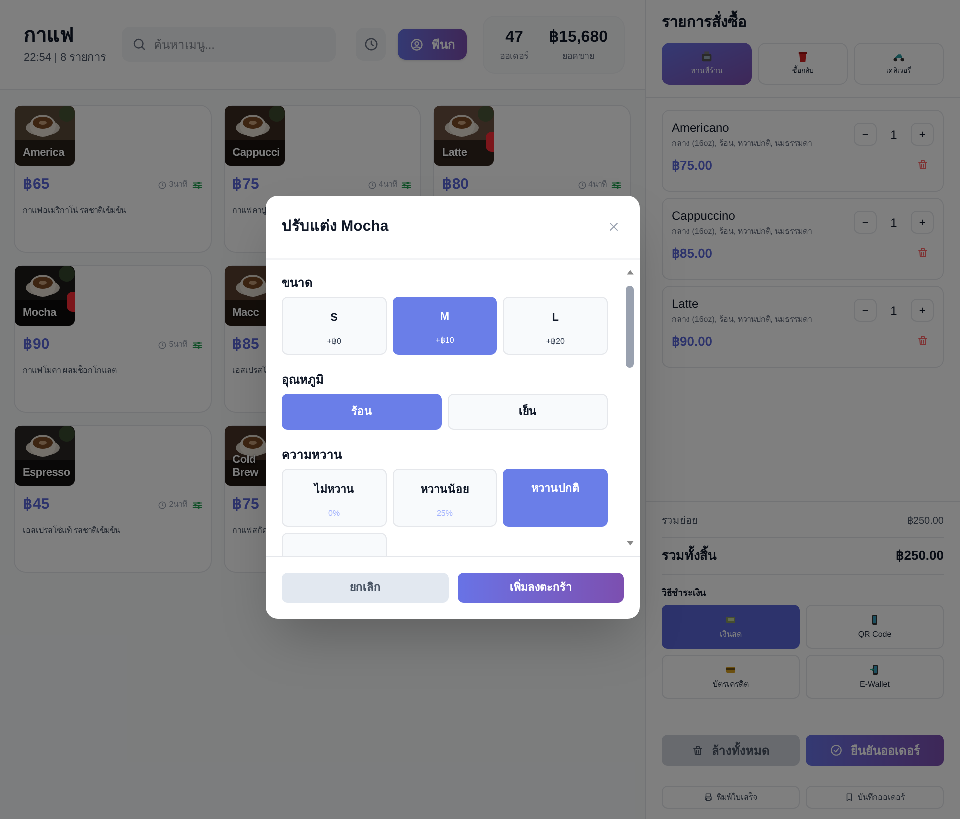  Describe the element at coordinates (49, 37) in the screenshot. I see `page-title: กาแฟ` at that location.